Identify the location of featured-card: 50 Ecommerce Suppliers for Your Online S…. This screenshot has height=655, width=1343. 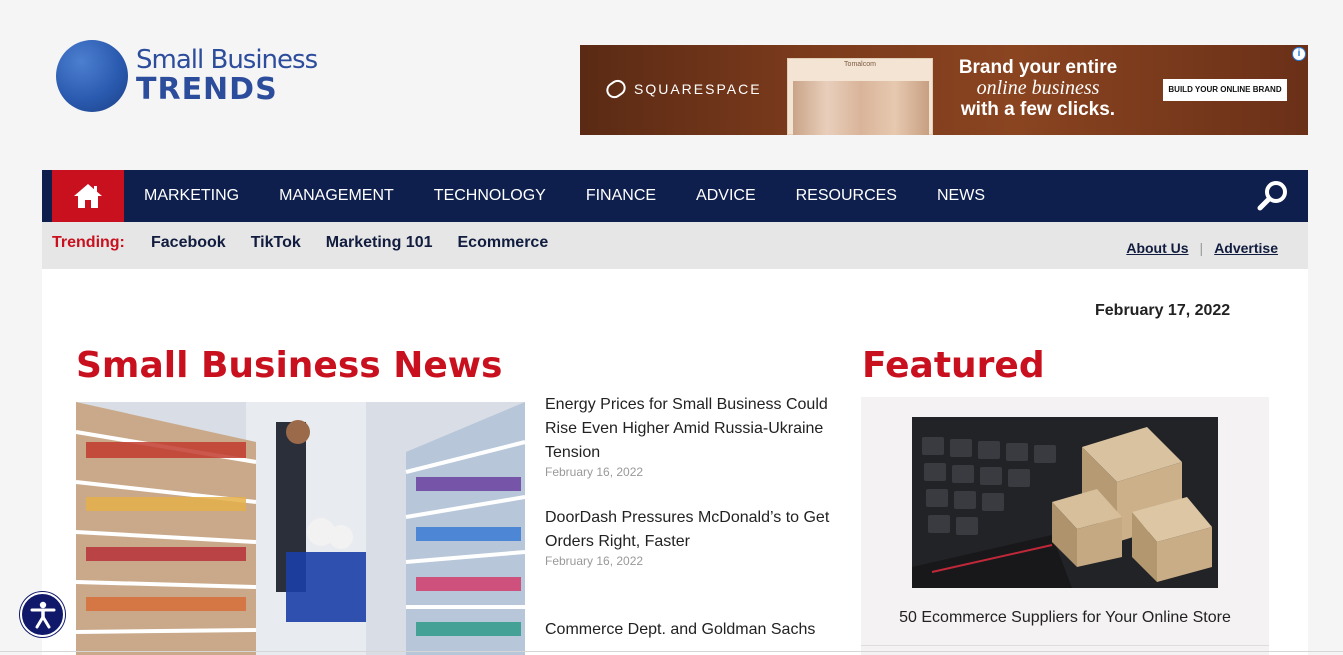
(1065, 526).